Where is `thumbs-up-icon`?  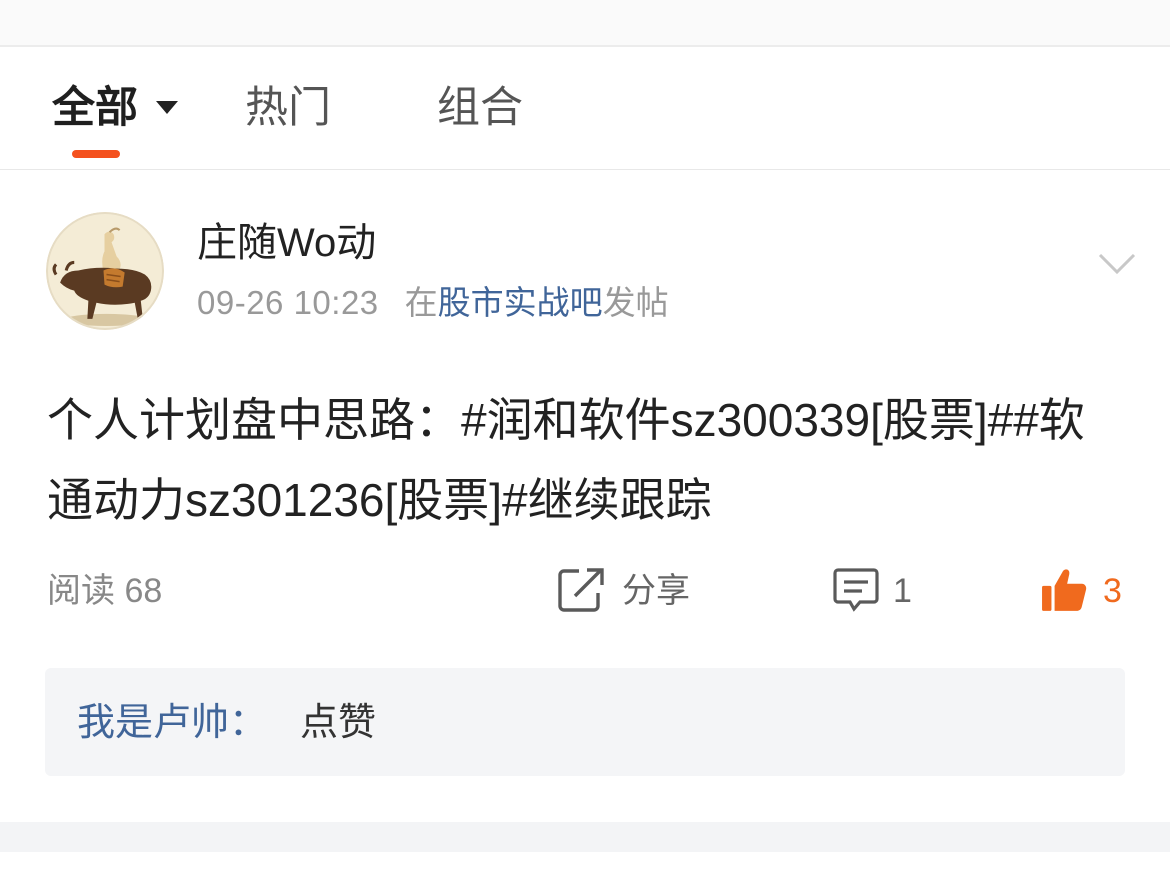
thumbs-up-icon is located at coordinates (1064, 590).